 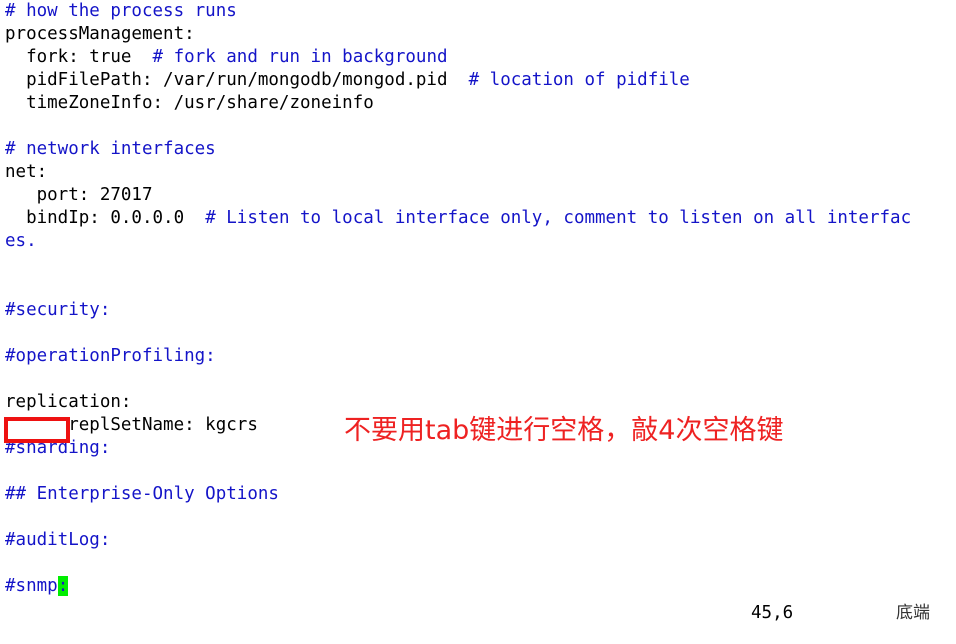 What do you see at coordinates (110, 356) in the screenshot?
I see `code-comment-text: #operationProfiling:` at bounding box center [110, 356].